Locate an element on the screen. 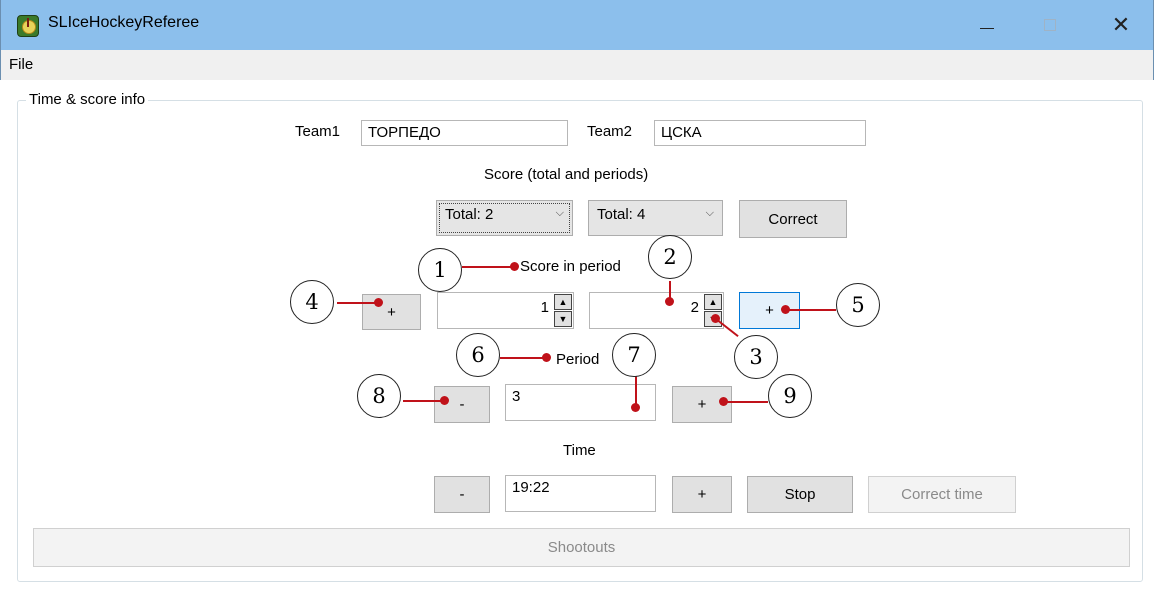 This screenshot has height=590, width=1154. team1-score-plus-button: + is located at coordinates (391, 312).